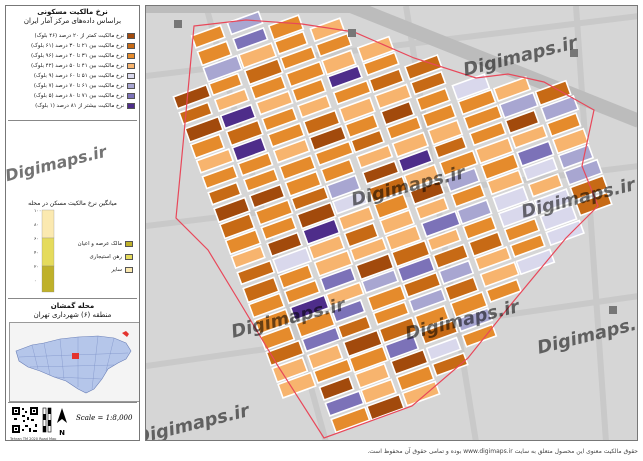 This screenshot has width=643, height=461. I want to click on inset-locator-map, so click(74, 362).